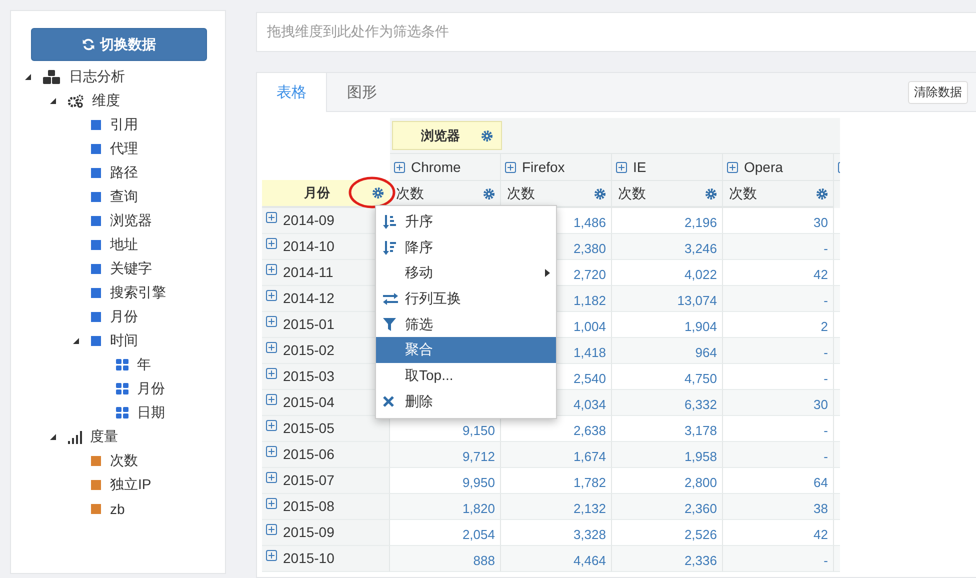 This screenshot has width=976, height=578. Describe the element at coordinates (308, 220) in the screenshot. I see `month-label: 2014-09` at that location.